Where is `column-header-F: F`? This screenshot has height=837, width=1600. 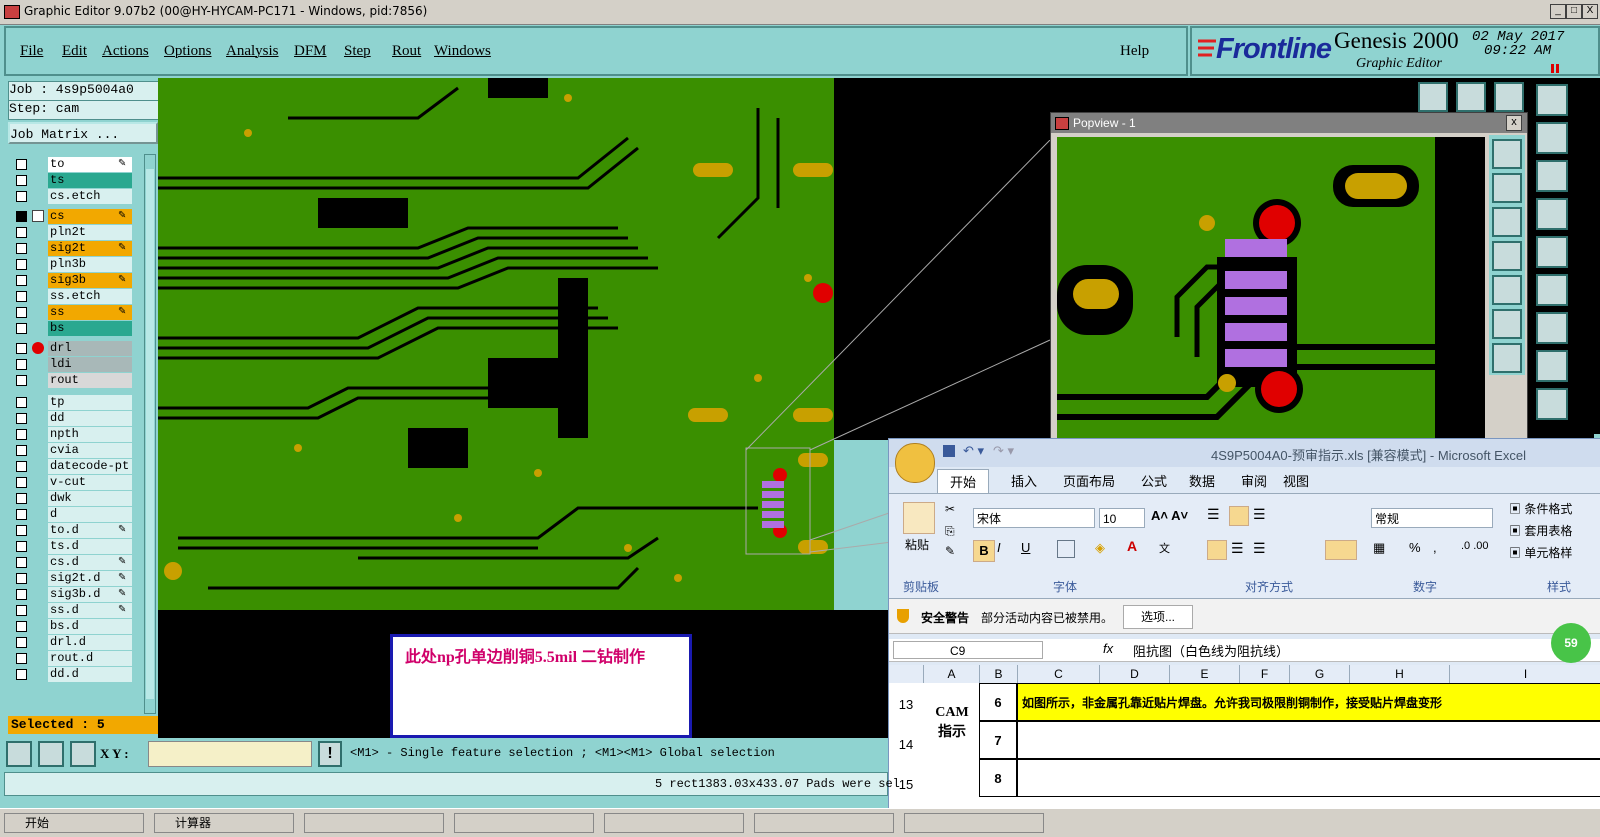 column-header-F: F is located at coordinates (1264, 674).